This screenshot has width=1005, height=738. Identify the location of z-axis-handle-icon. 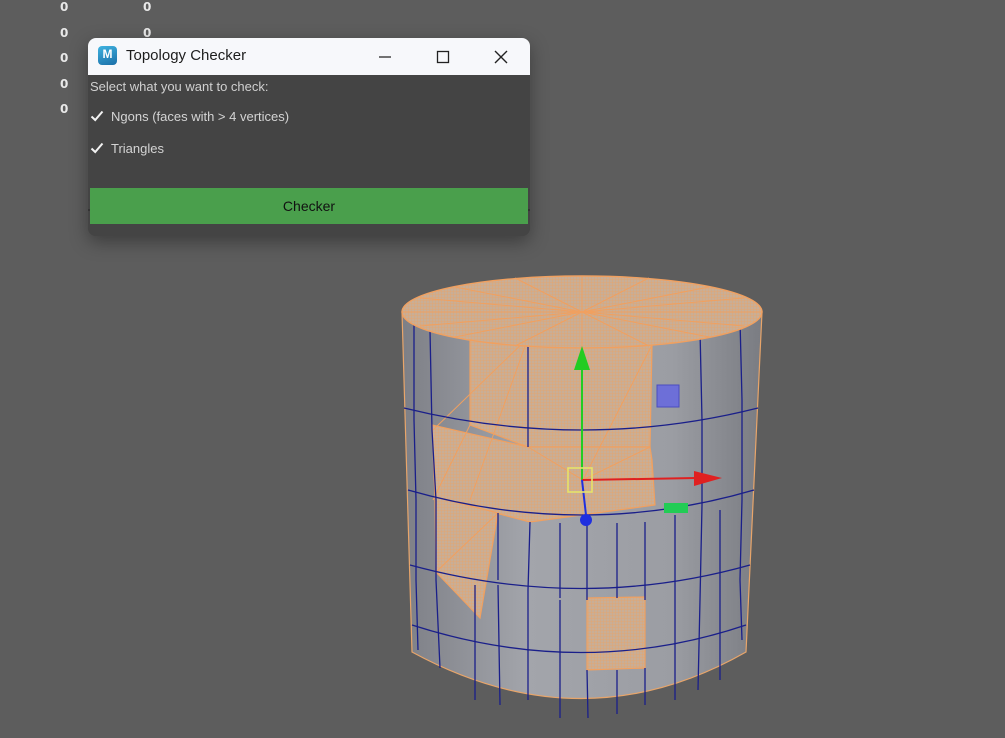
(586, 520).